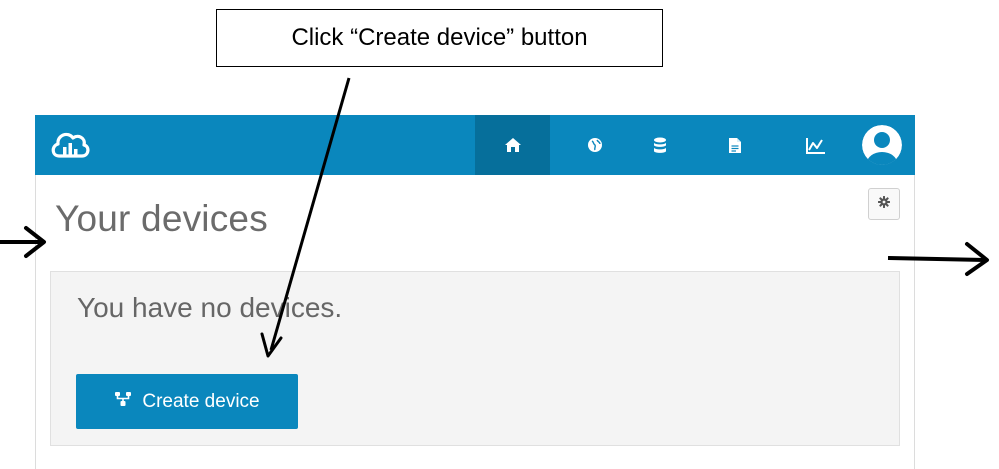 The height and width of the screenshot is (469, 999). I want to click on gear-icon, so click(884, 204).